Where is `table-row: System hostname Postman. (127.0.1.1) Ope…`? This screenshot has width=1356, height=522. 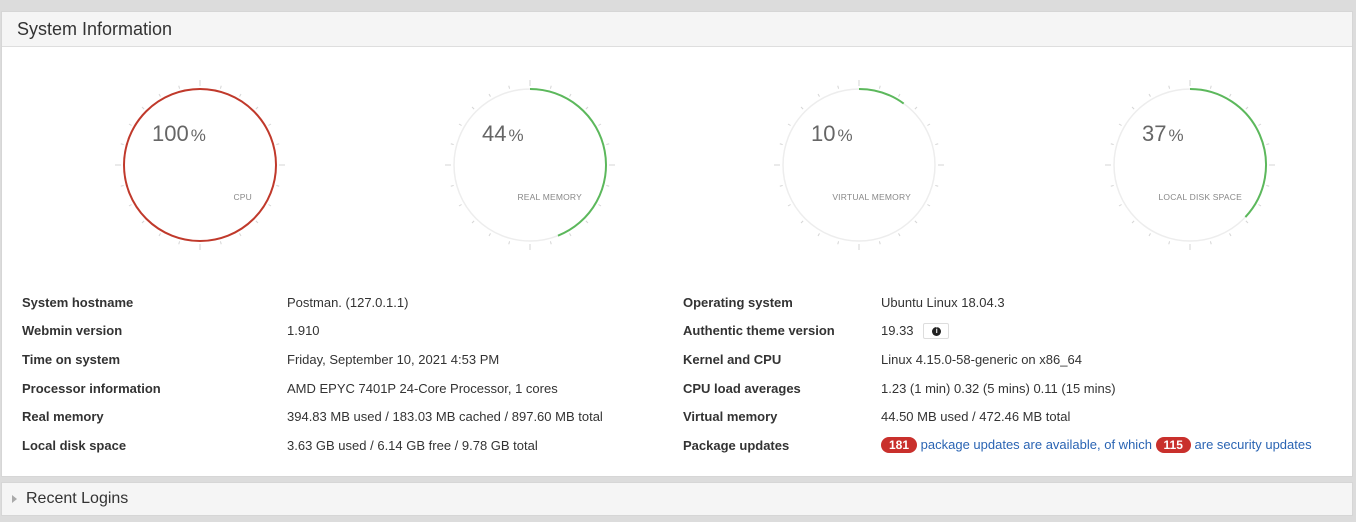 table-row: System hostname Postman. (127.0.1.1) Ope… is located at coordinates (667, 302).